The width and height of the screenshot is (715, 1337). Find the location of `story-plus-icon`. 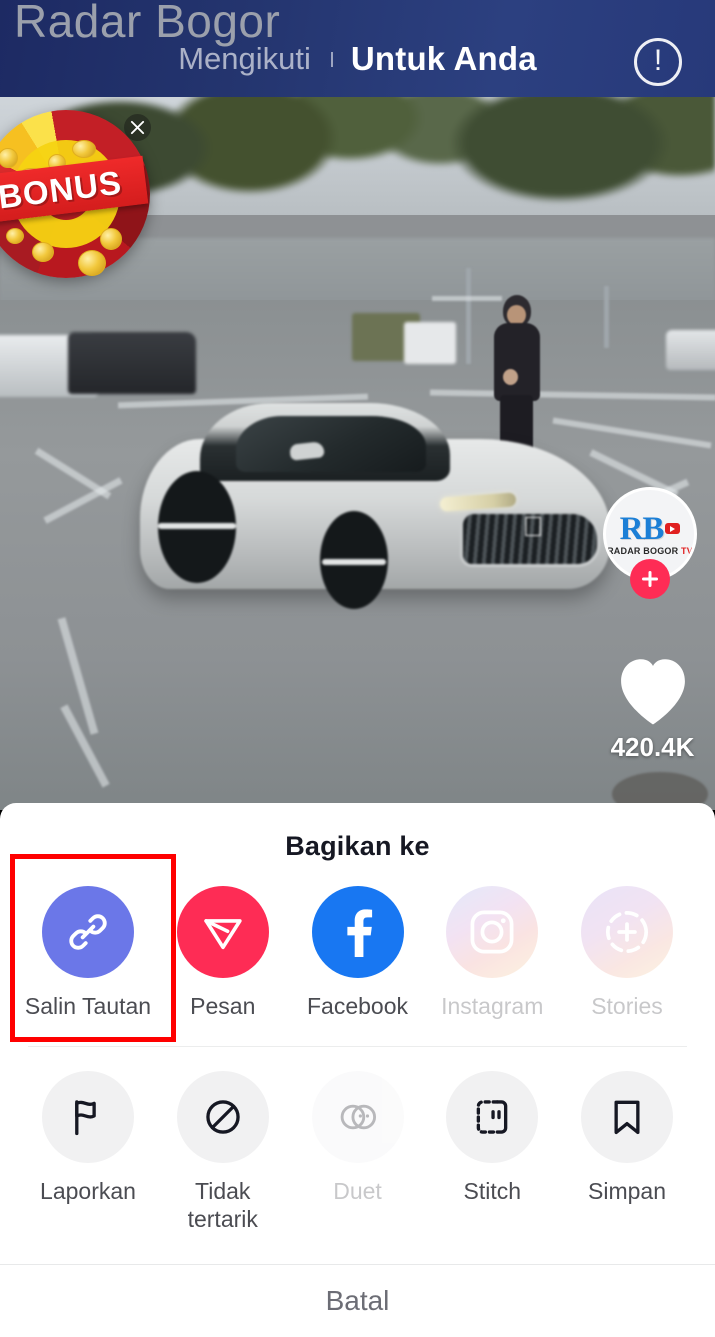

story-plus-icon is located at coordinates (627, 932).